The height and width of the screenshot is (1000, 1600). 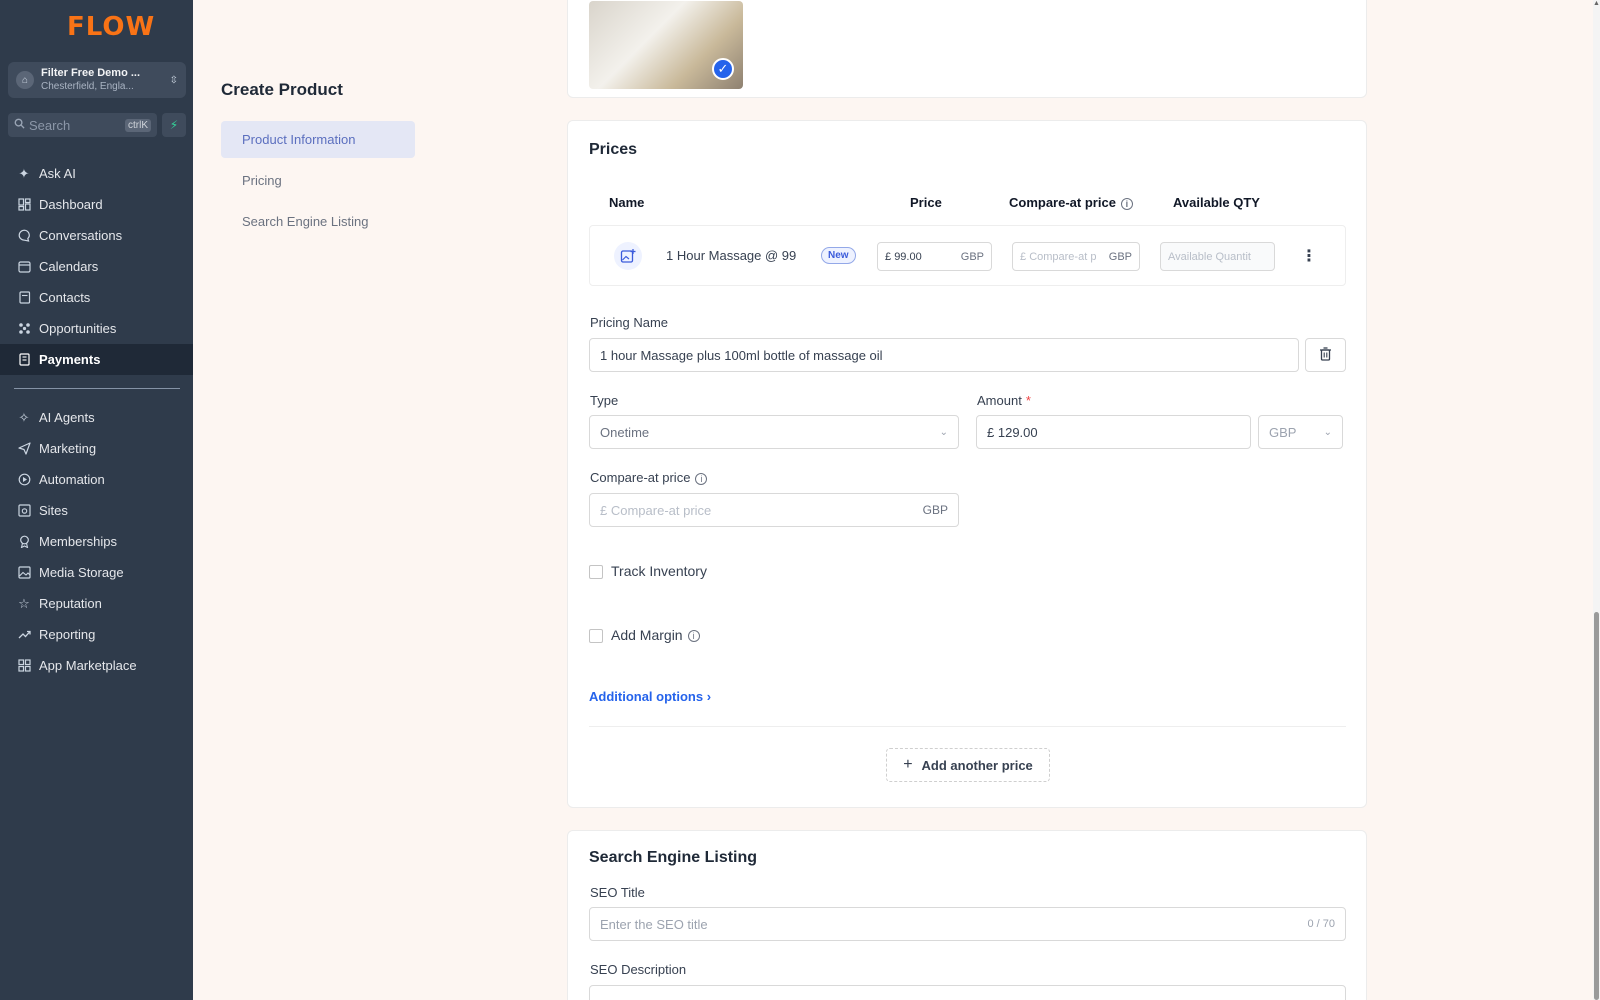 I want to click on star-icon: ☆, so click(x=24, y=603).